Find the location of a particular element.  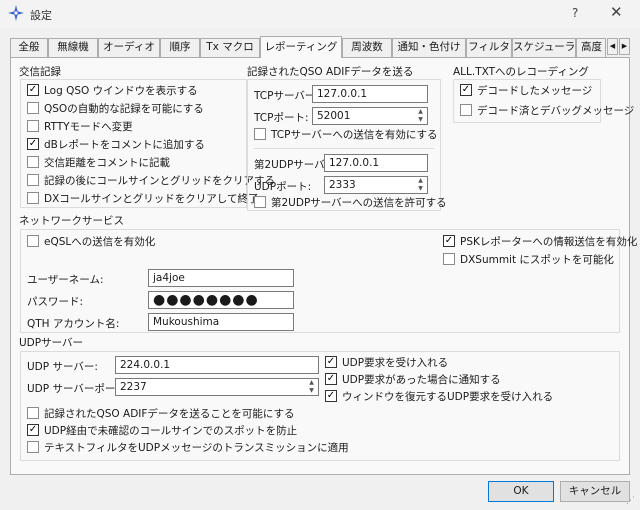

auto-log-checkbox: QSOの自動的な記録を可能にする is located at coordinates (115, 109).